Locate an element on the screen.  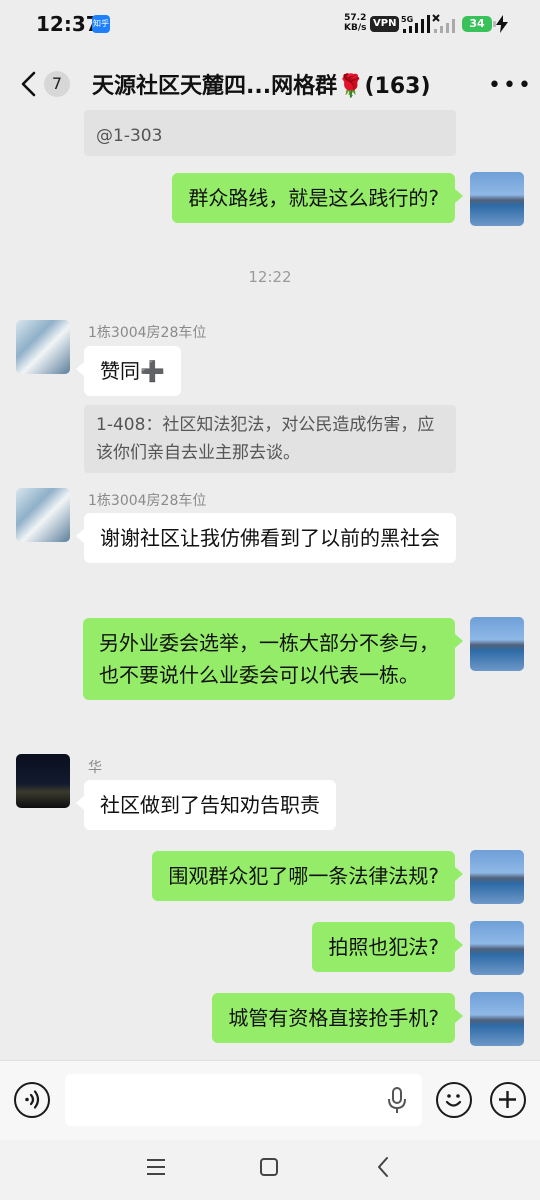
sim1-label: 5G is located at coordinates (407, 19).